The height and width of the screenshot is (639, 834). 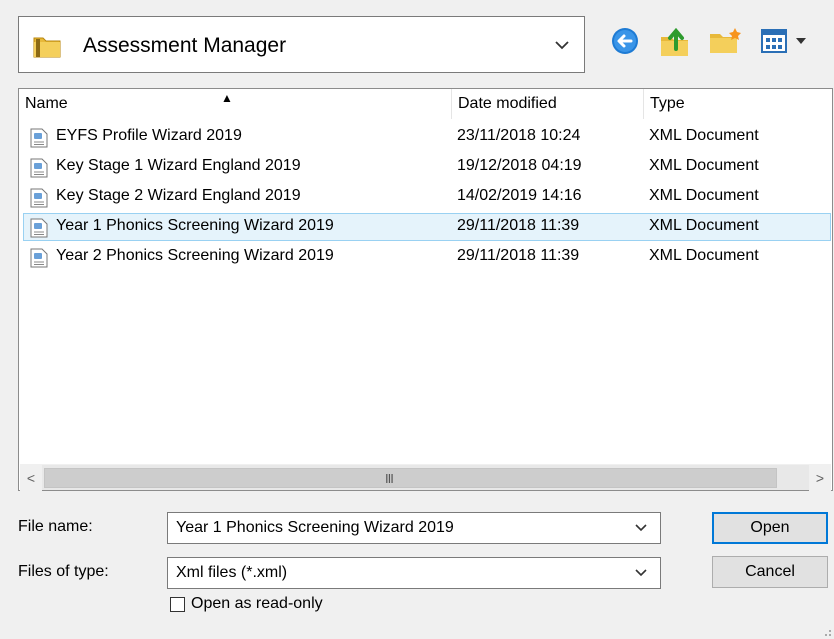 I want to click on column-header-date: Date modified, so click(x=548, y=104).